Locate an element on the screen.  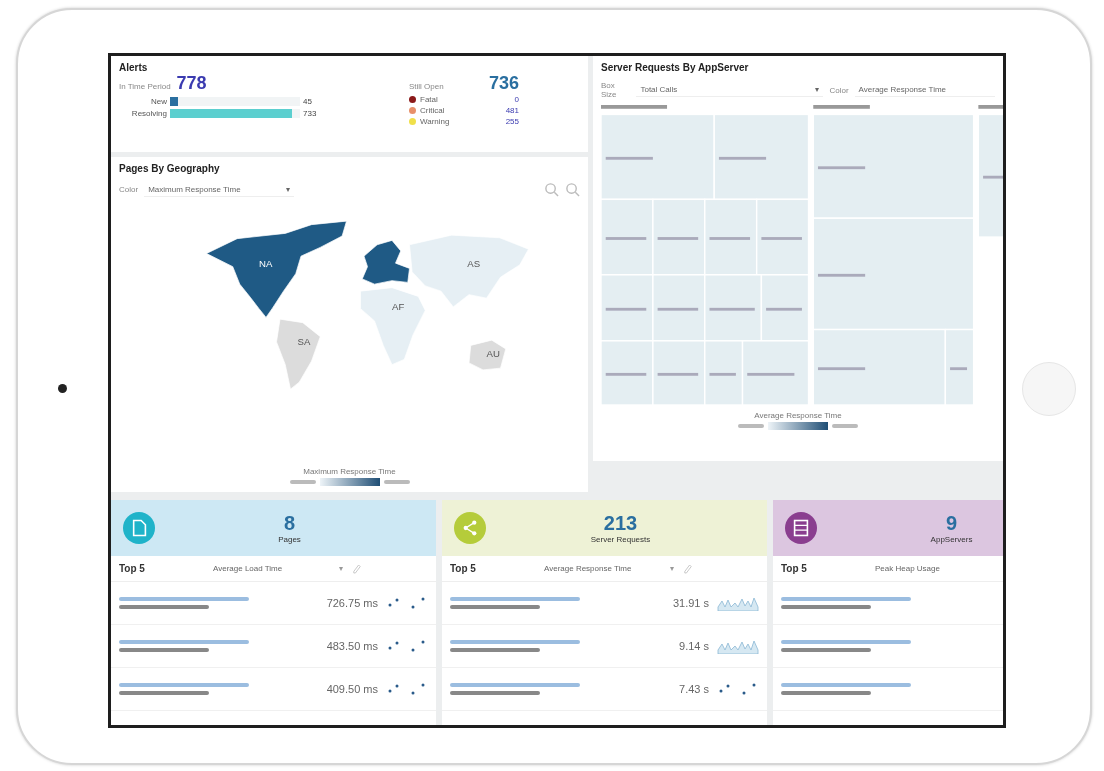
open-count: 736 is located at coordinates (503, 83).